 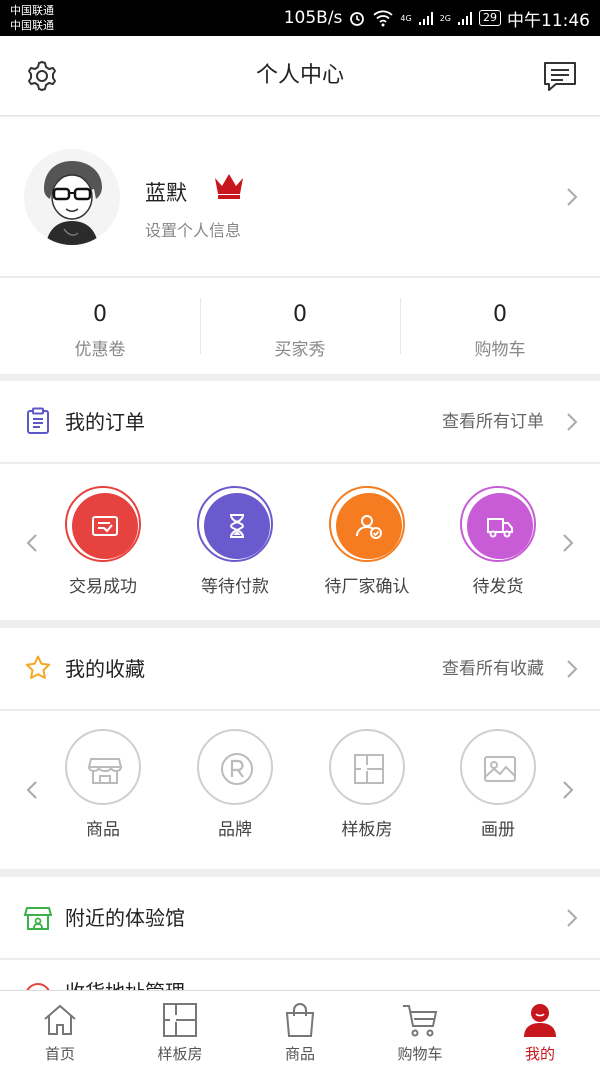 I want to click on view-all-favorites-link: 查看所有收藏, so click(x=493, y=669).